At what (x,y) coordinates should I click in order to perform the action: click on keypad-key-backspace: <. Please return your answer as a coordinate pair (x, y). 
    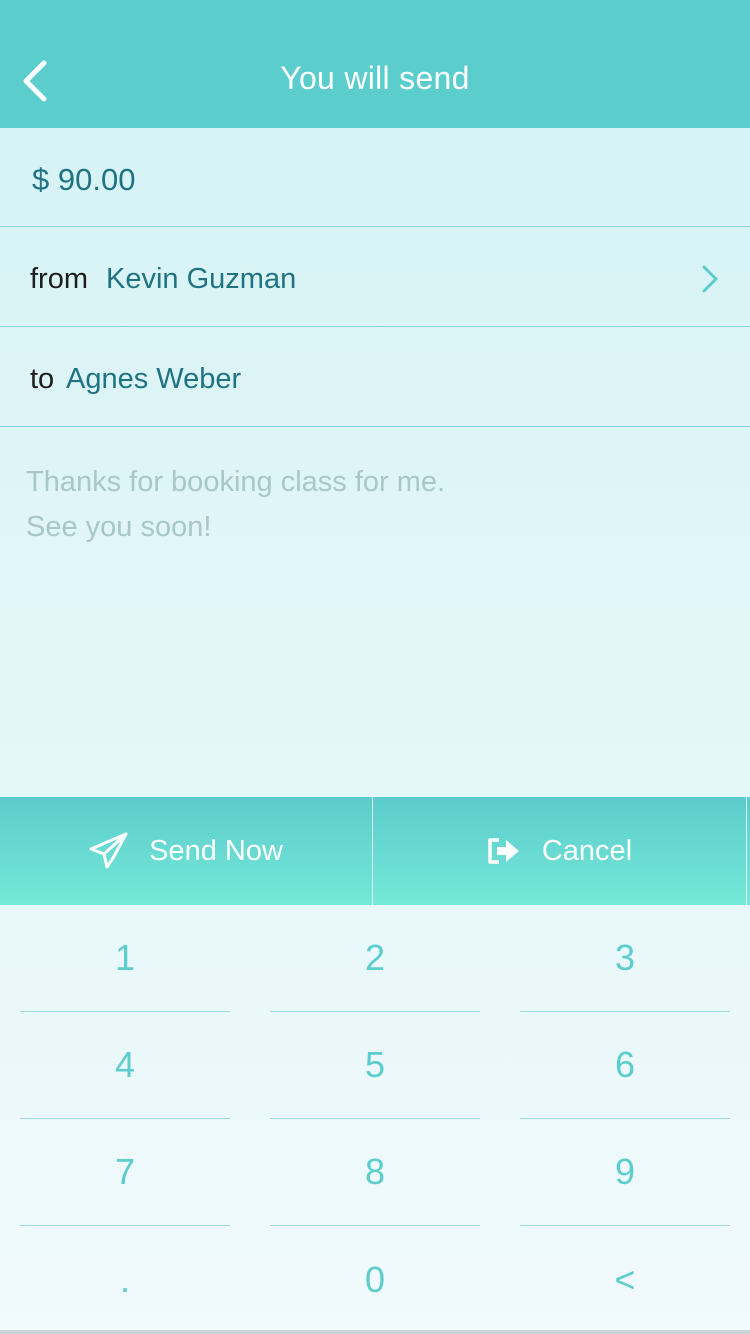
    Looking at the image, I should click on (625, 1279).